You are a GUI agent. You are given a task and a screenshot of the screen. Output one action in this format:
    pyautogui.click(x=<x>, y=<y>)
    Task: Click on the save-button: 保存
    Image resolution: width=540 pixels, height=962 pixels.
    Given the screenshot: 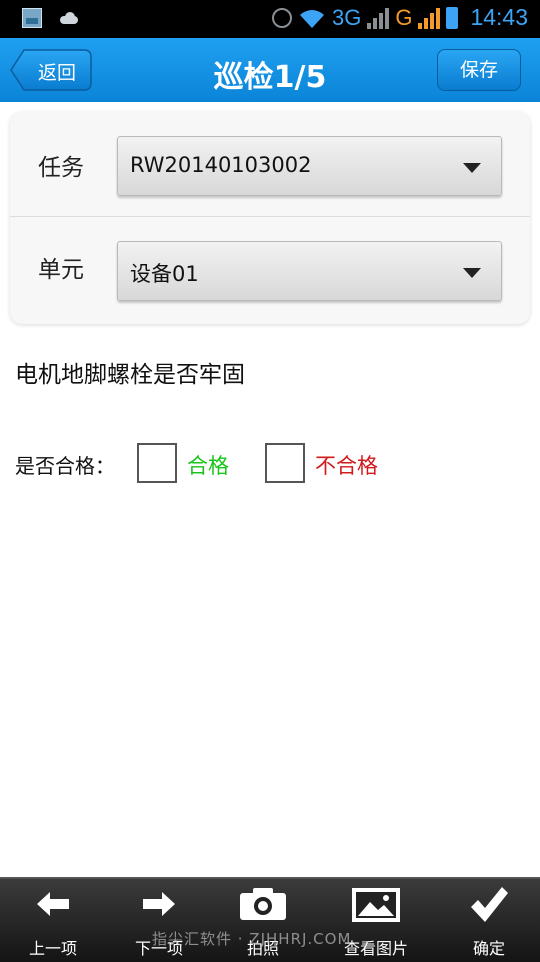 What is the action you would take?
    pyautogui.click(x=479, y=70)
    